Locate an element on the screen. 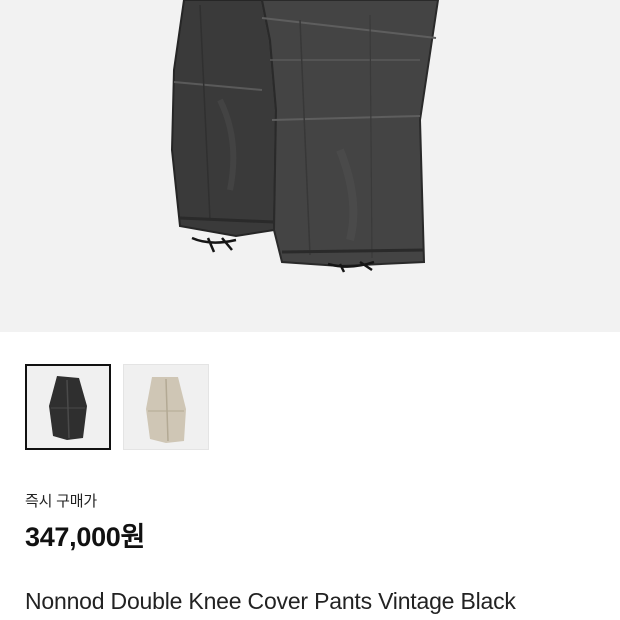 This screenshot has height=620, width=620. thumbnail-beige is located at coordinates (166, 407).